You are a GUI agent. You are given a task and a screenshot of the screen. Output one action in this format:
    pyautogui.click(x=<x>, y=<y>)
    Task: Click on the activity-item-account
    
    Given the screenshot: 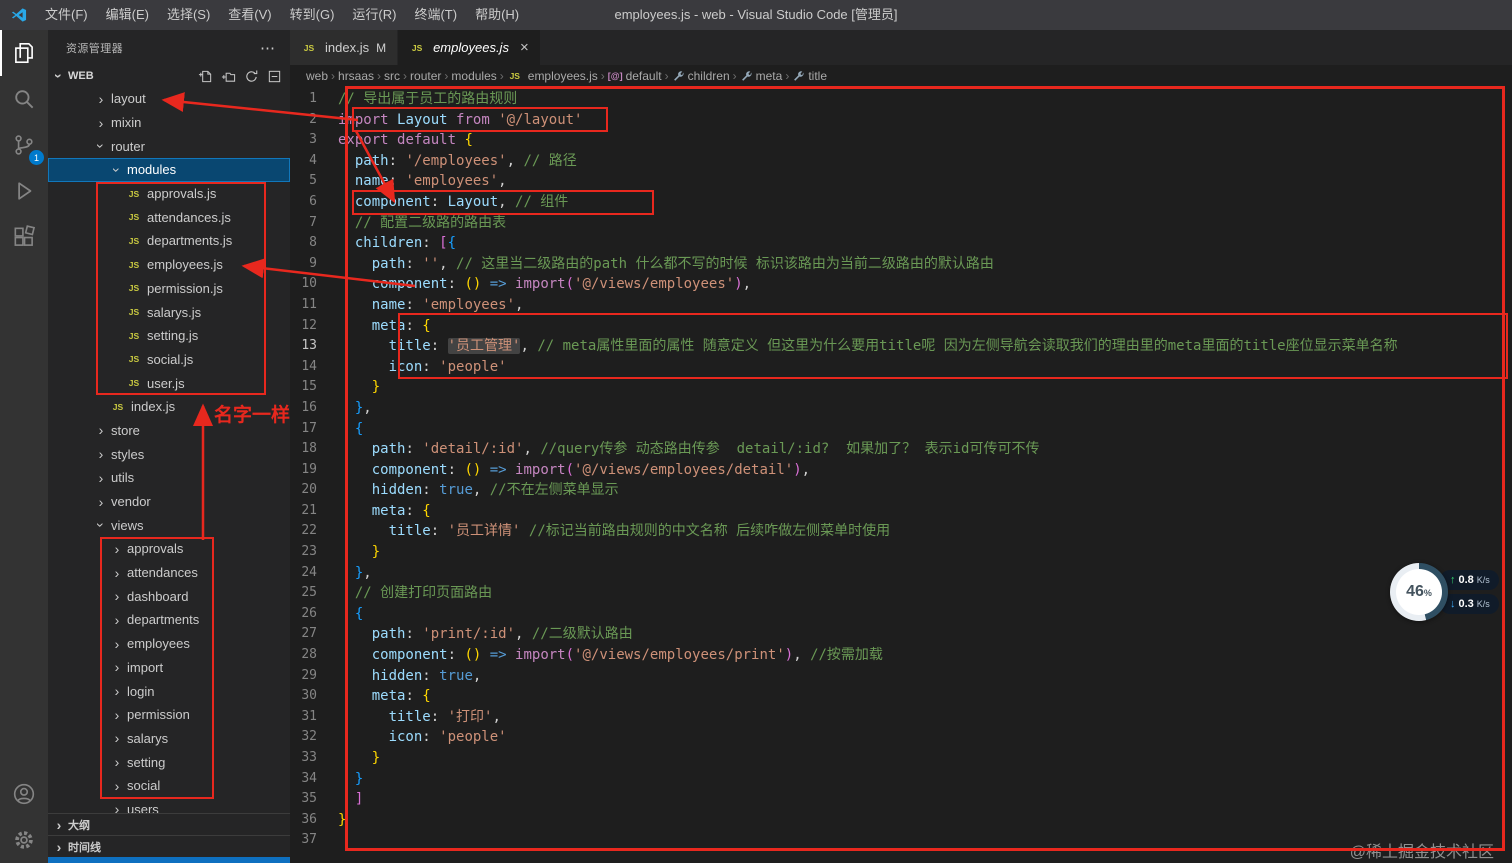 What is the action you would take?
    pyautogui.click(x=24, y=794)
    